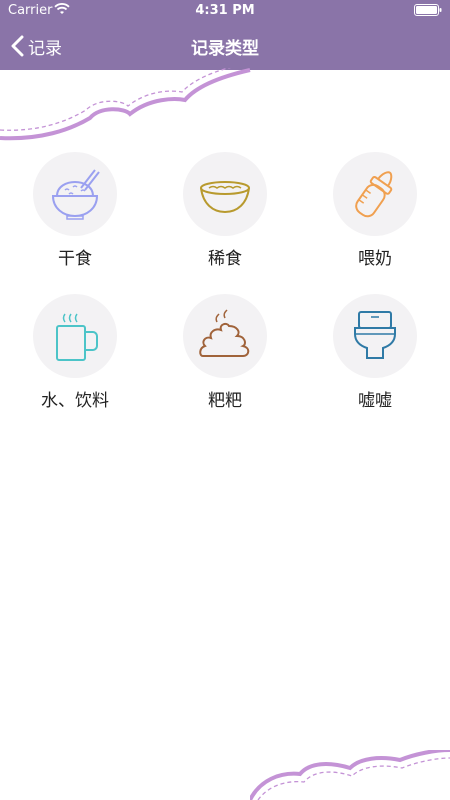  I want to click on status-time: 4:31 PM, so click(225, 10).